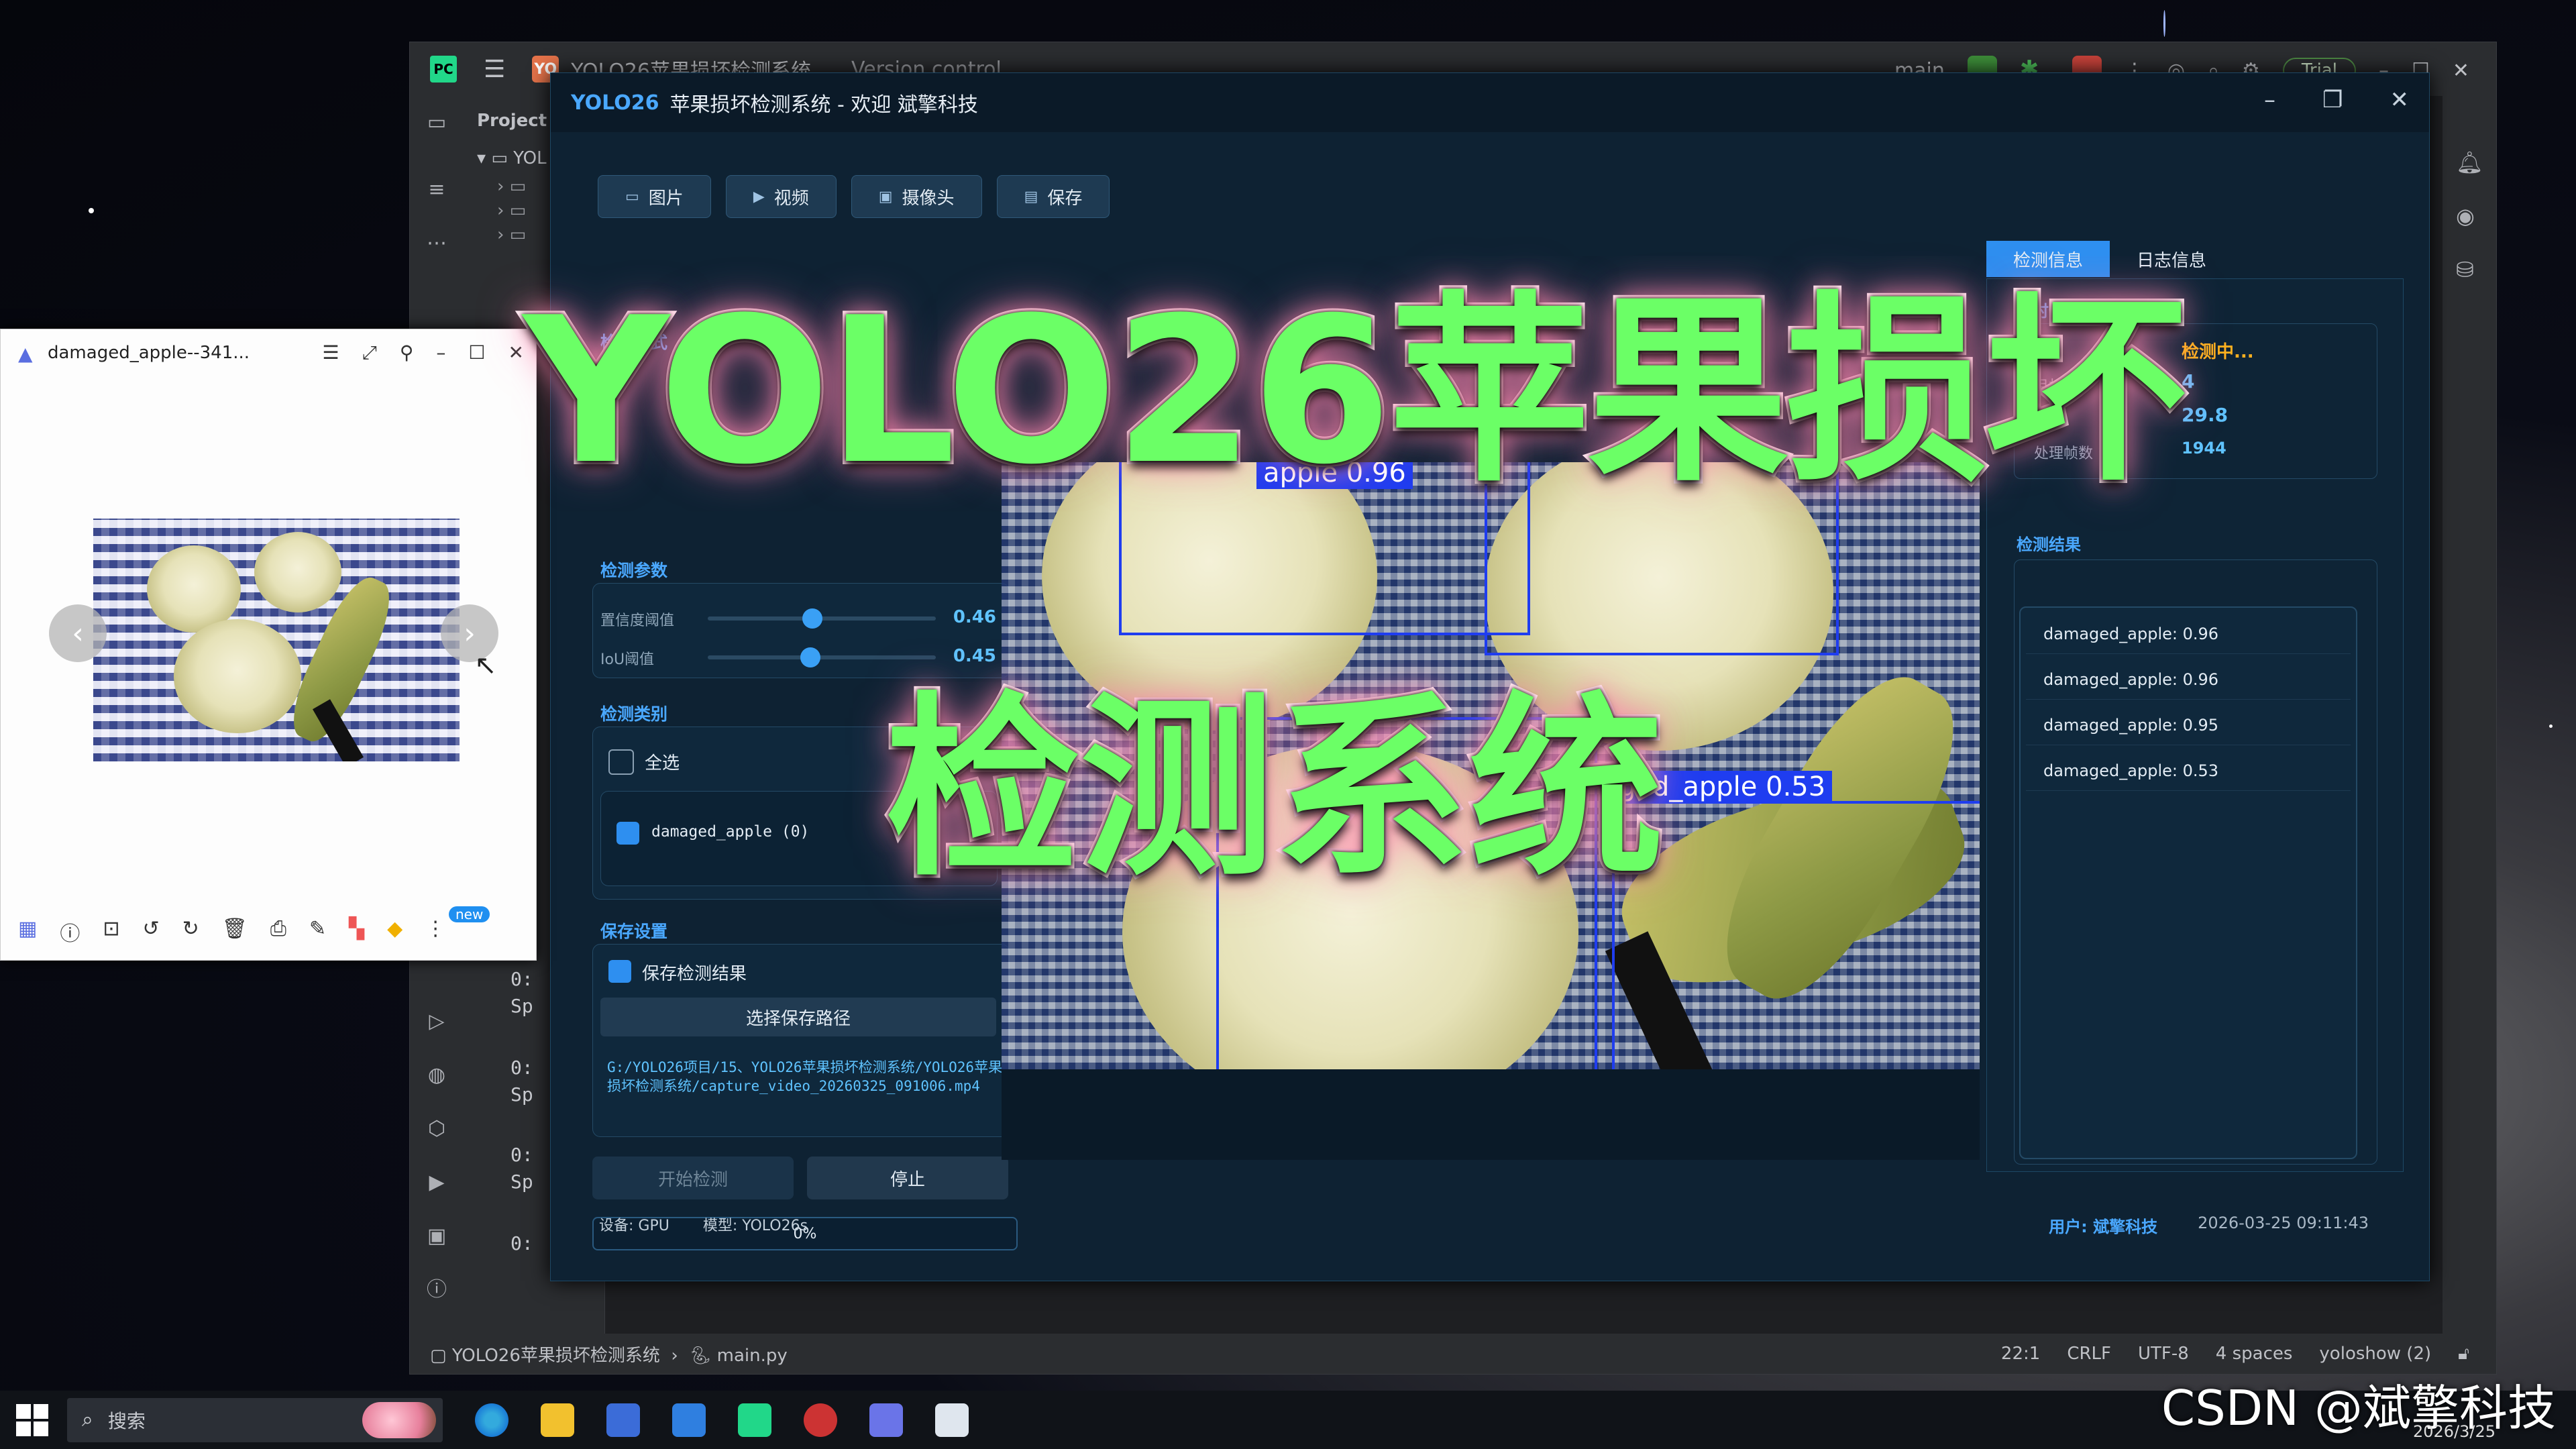 This screenshot has height=1449, width=2576. I want to click on save-button: ▤ 保存, so click(1053, 196).